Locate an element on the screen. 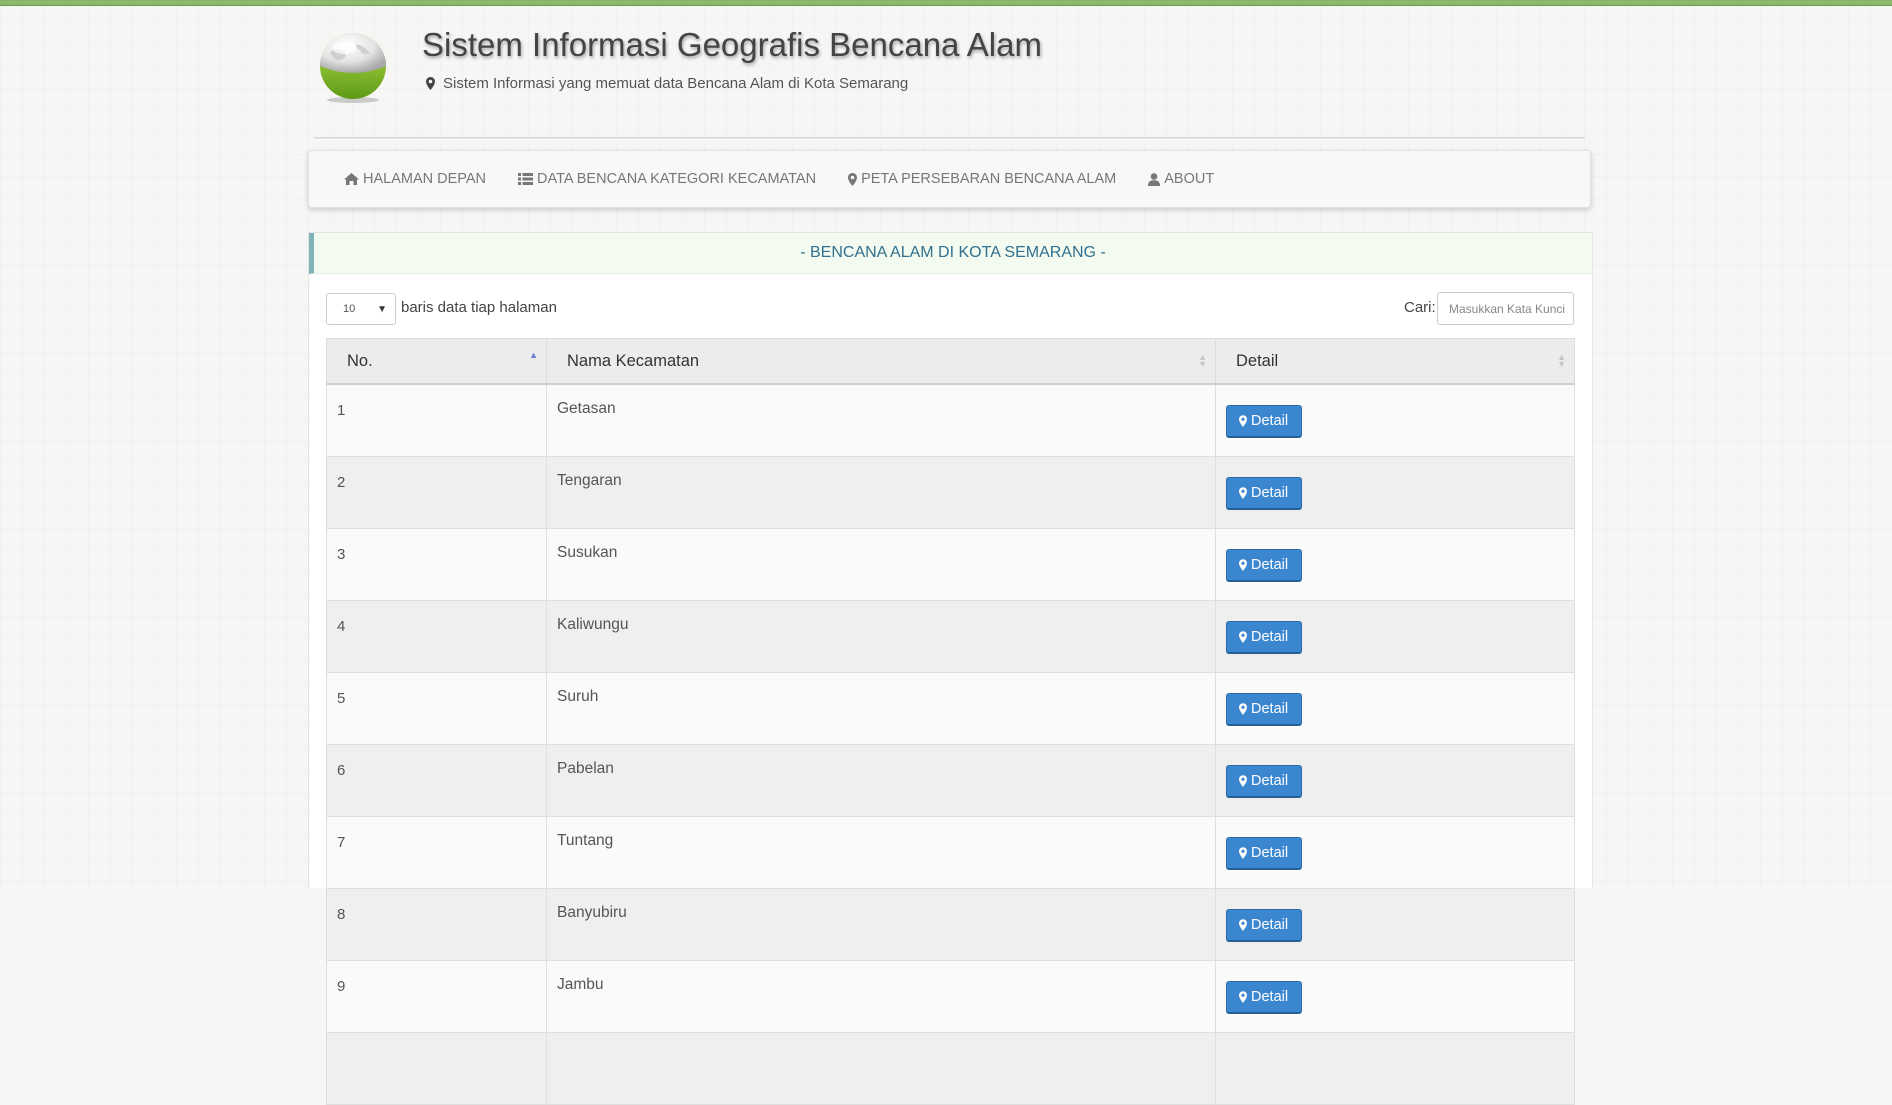 The width and height of the screenshot is (1892, 1105). search-label: Cari: is located at coordinates (1420, 307).